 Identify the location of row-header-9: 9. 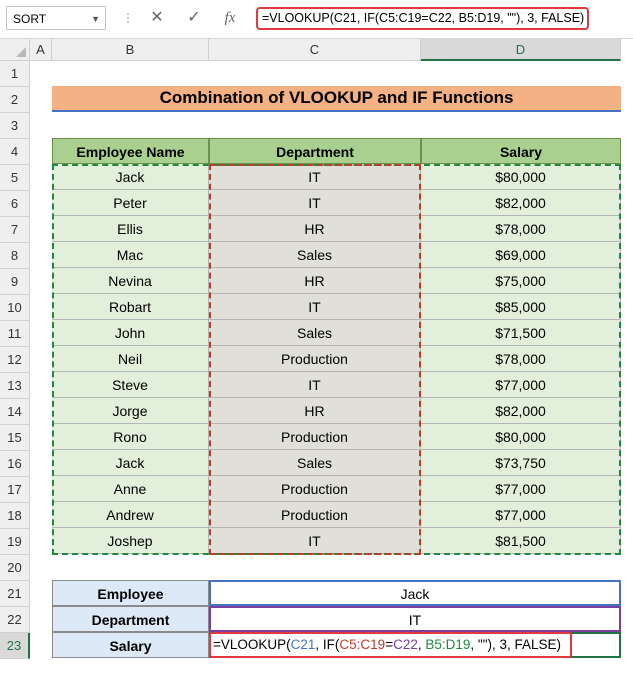
(15, 282).